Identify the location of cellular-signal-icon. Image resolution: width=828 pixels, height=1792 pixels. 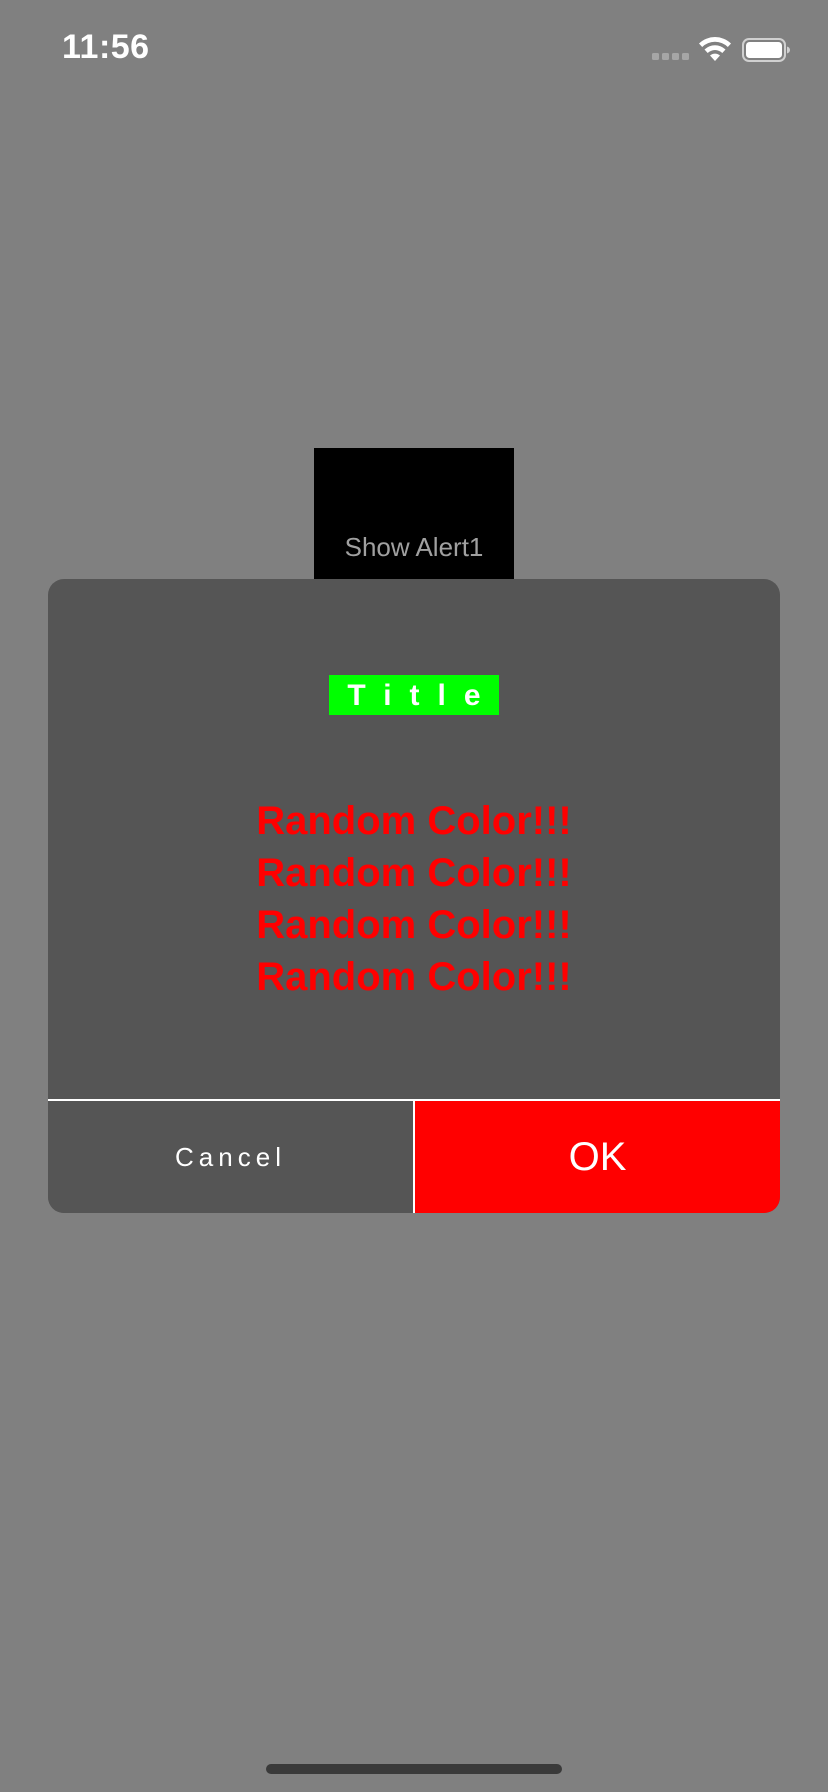
(670, 56).